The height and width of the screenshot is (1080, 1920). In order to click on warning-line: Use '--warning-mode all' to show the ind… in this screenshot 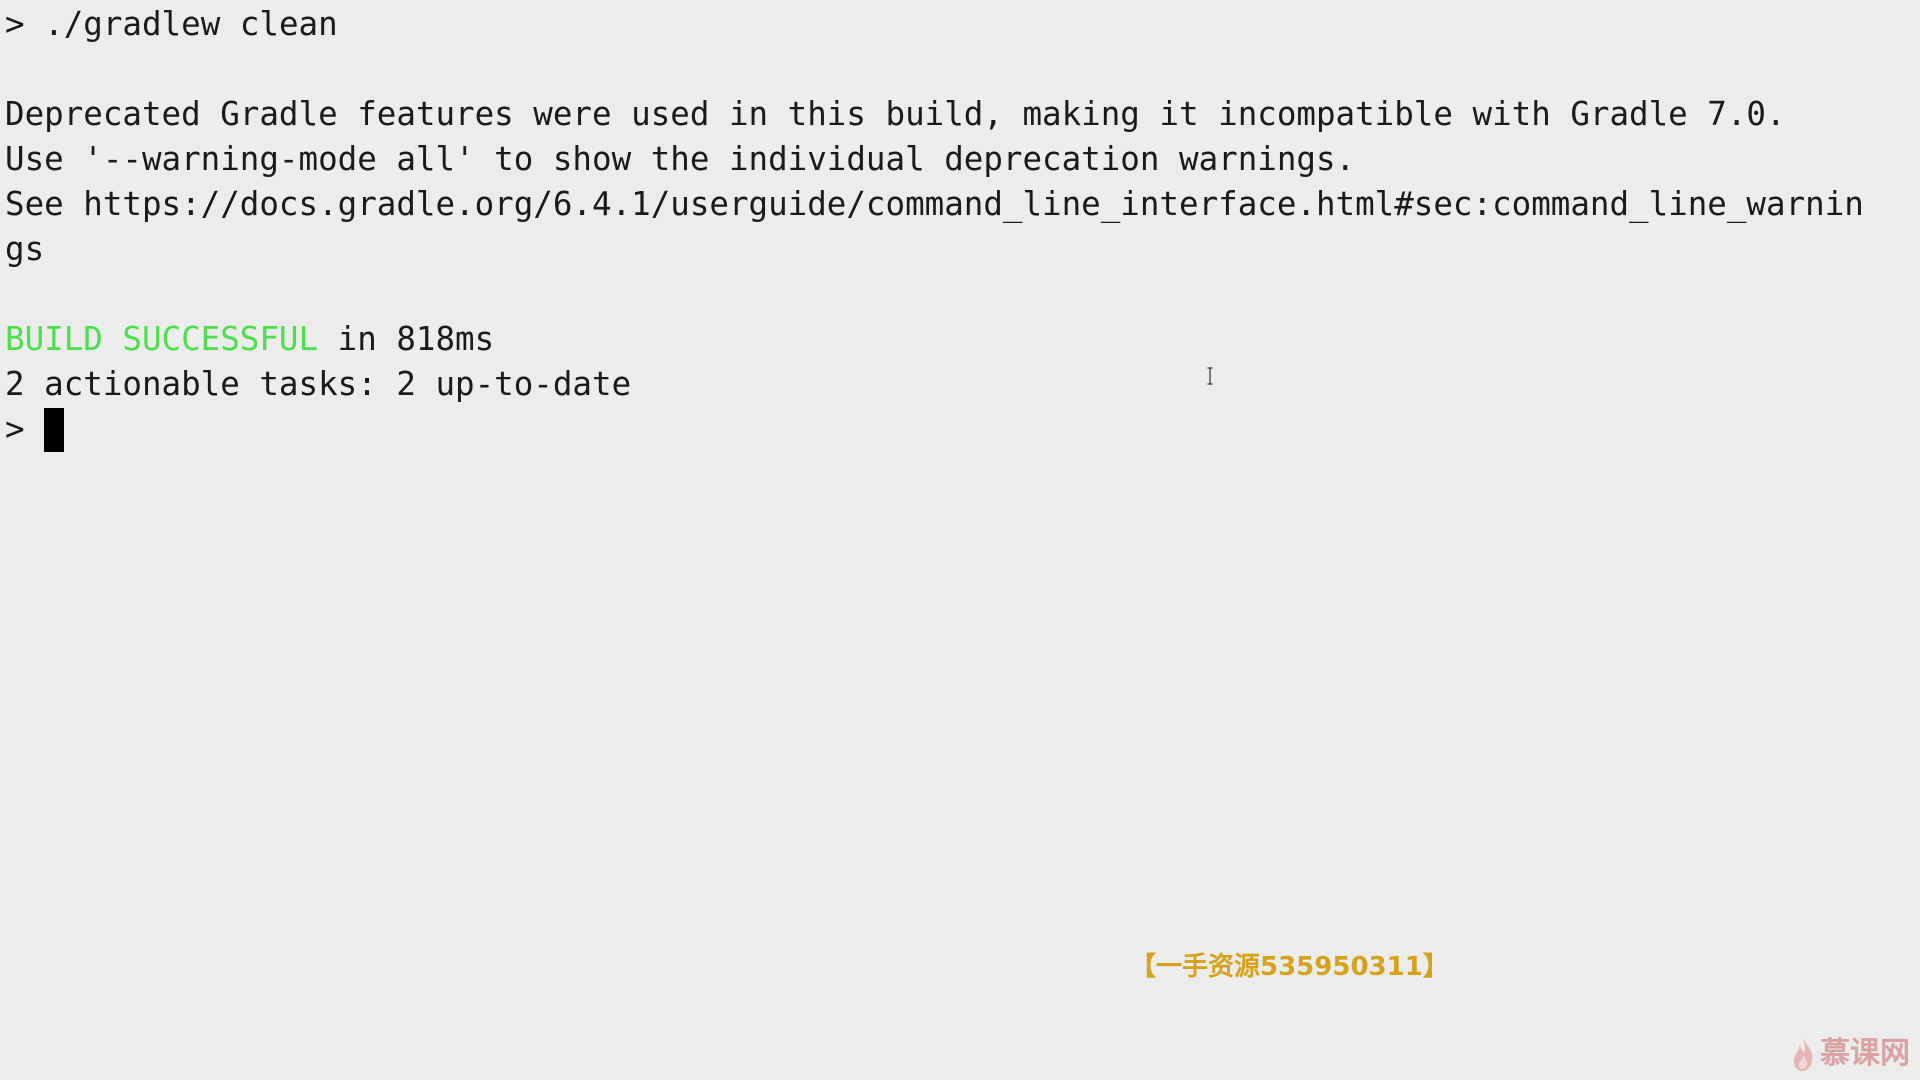, I will do `click(680, 159)`.